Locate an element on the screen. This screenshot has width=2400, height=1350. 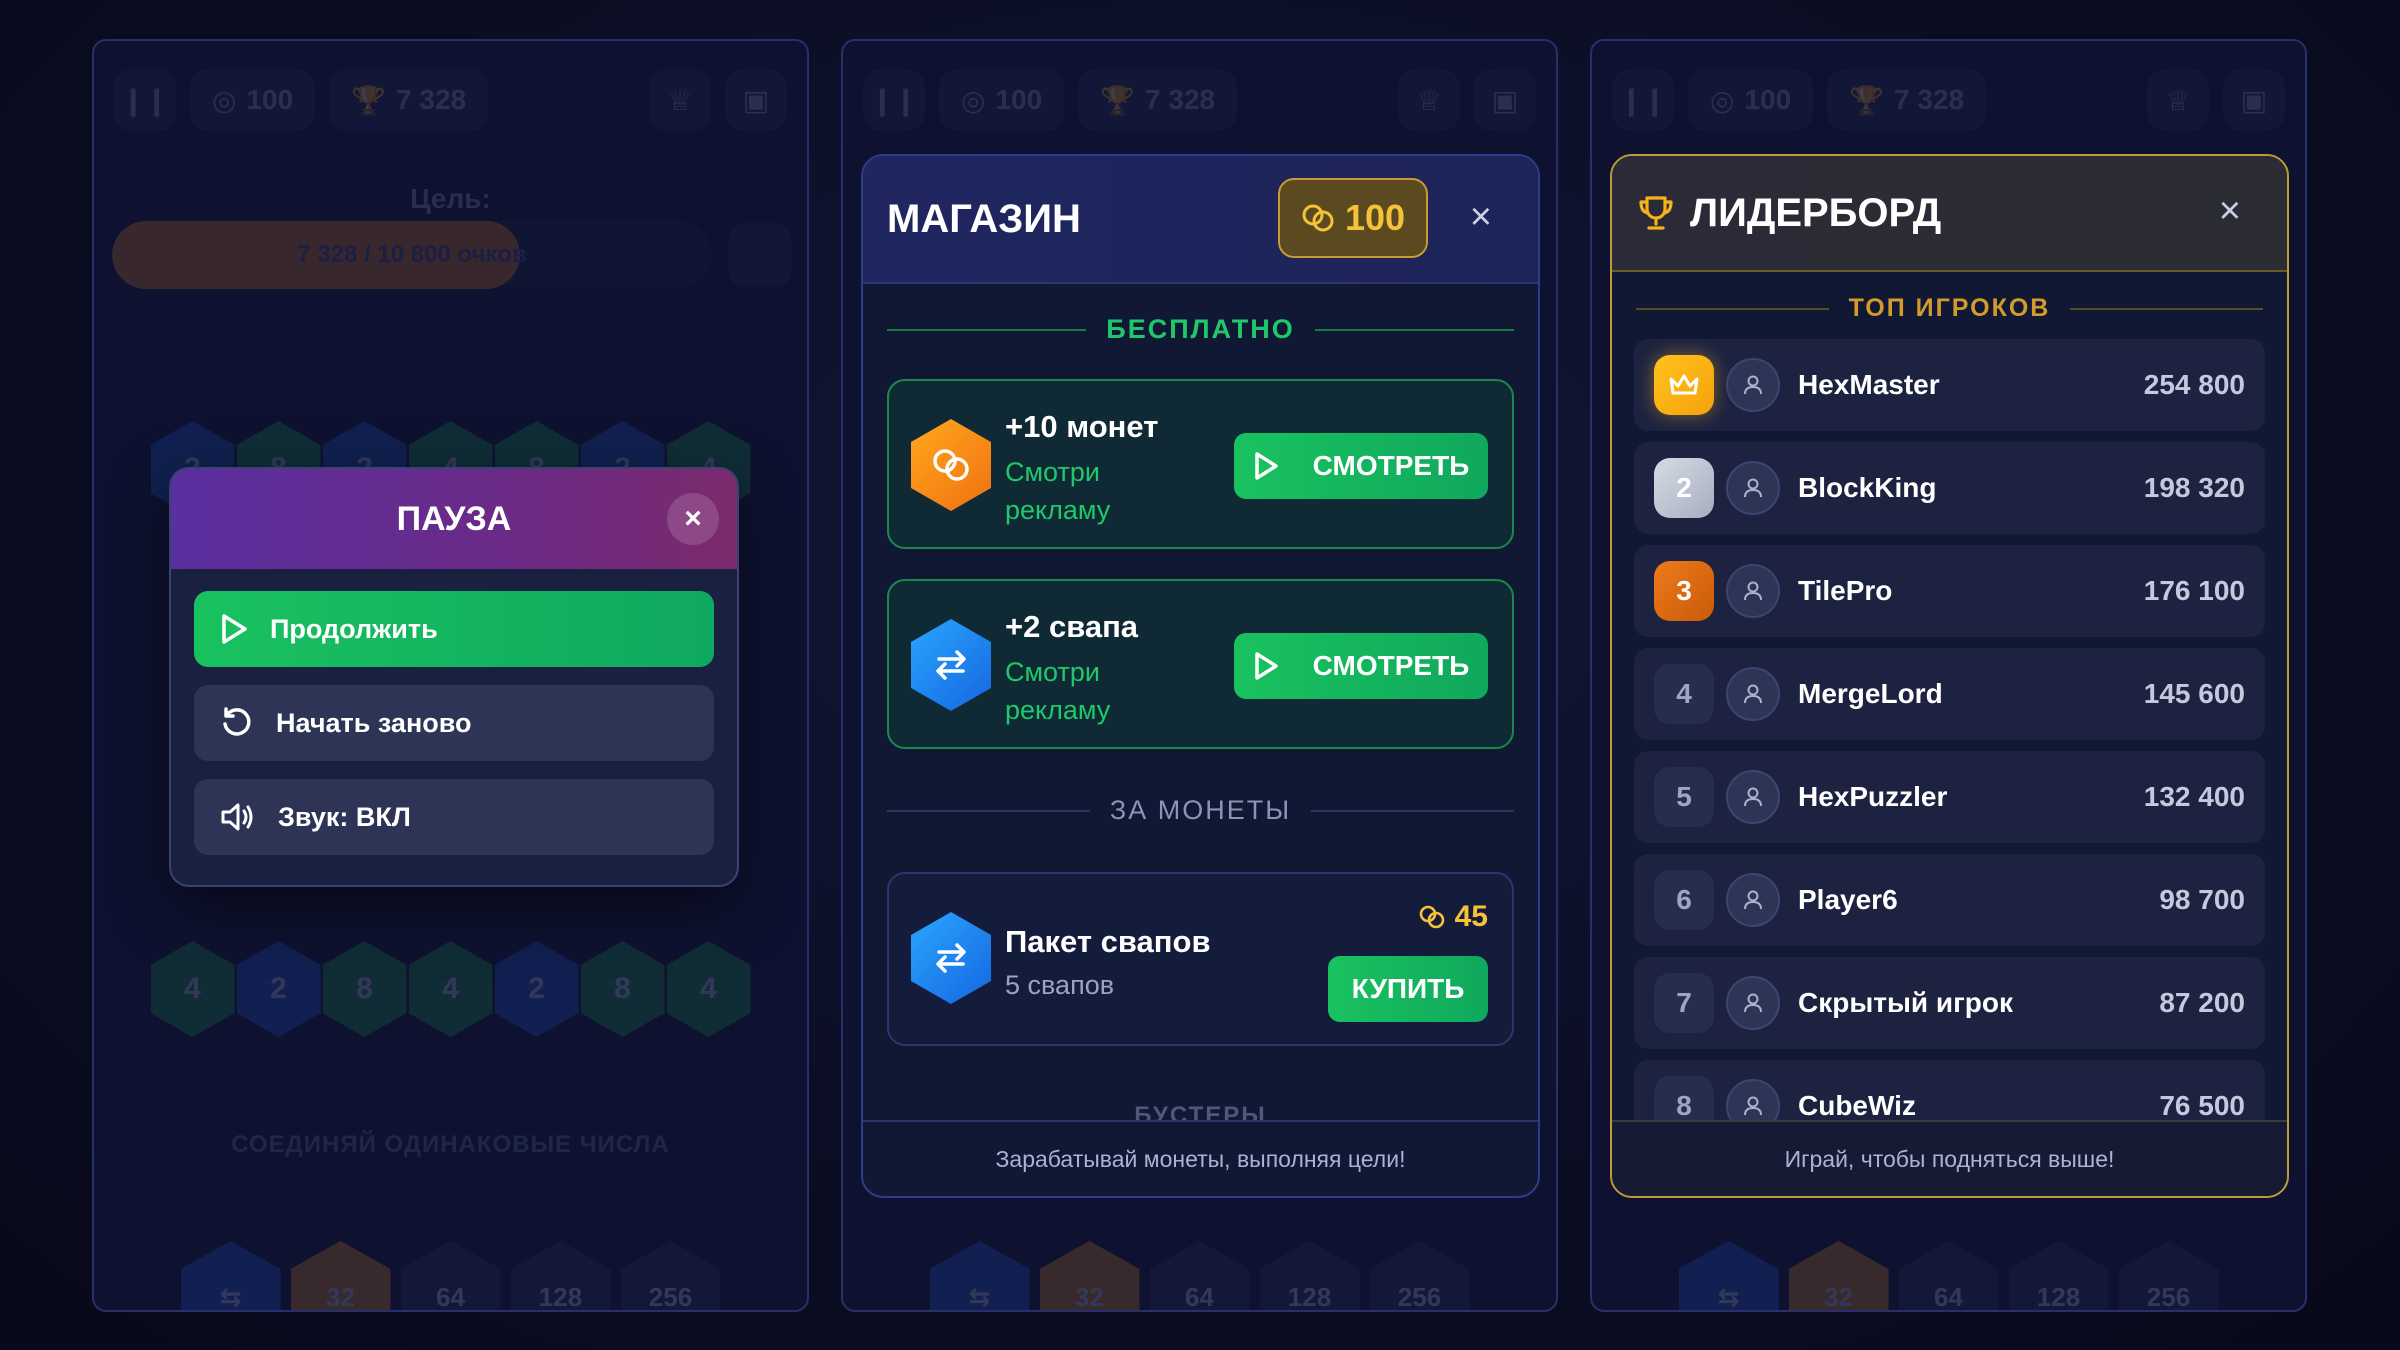
pack-price-value: 45 is located at coordinates (1471, 916).